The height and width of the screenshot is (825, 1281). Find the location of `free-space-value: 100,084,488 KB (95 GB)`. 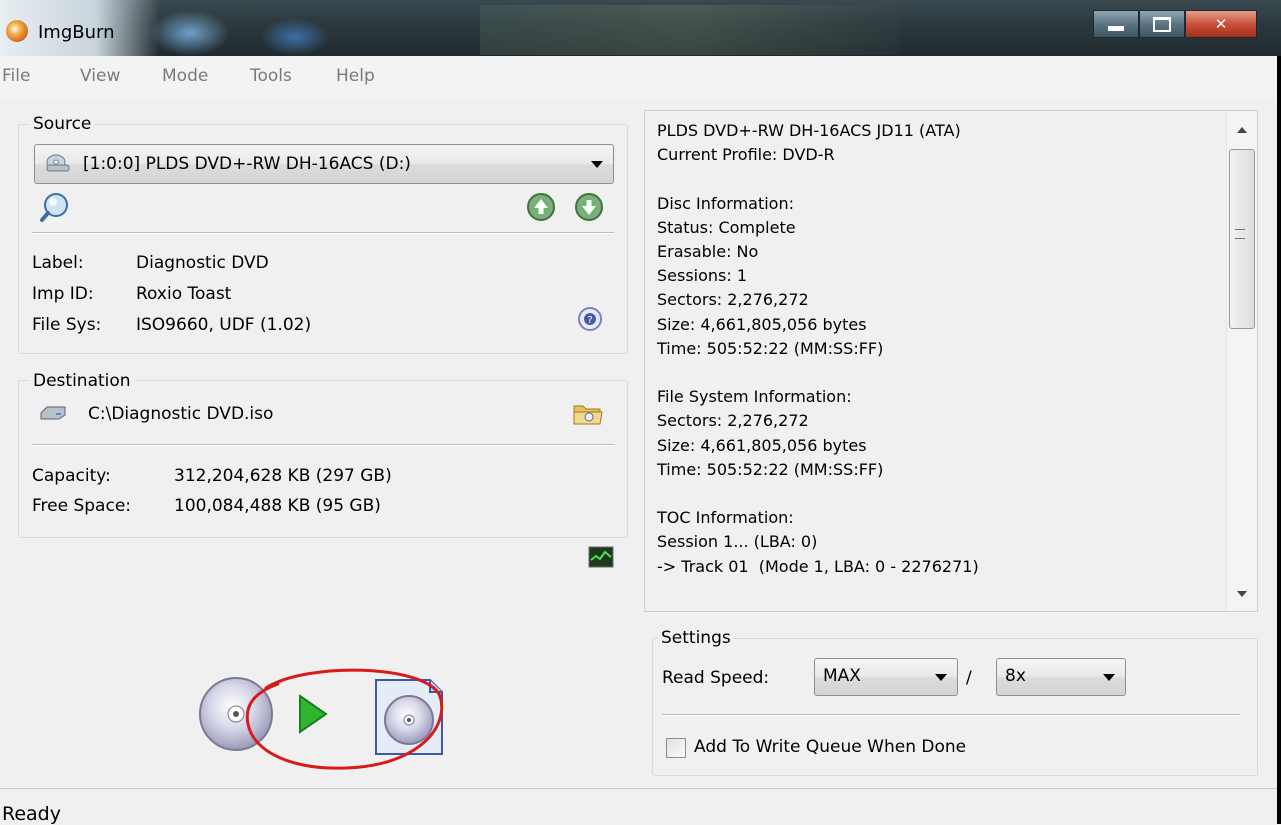

free-space-value: 100,084,488 KB (95 GB) is located at coordinates (277, 506).